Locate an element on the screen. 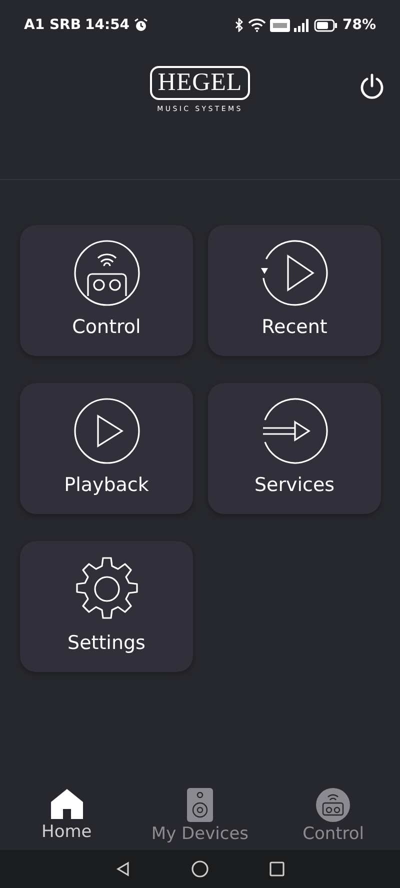  menu-tile: Control is located at coordinates (106, 290).